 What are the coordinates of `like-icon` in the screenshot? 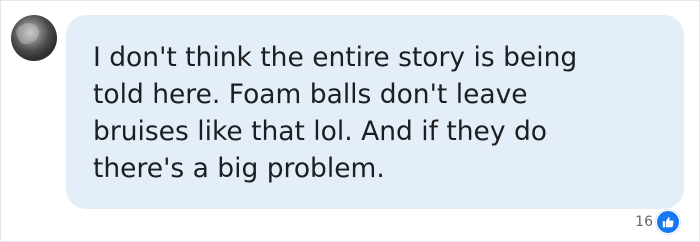 It's located at (668, 222).